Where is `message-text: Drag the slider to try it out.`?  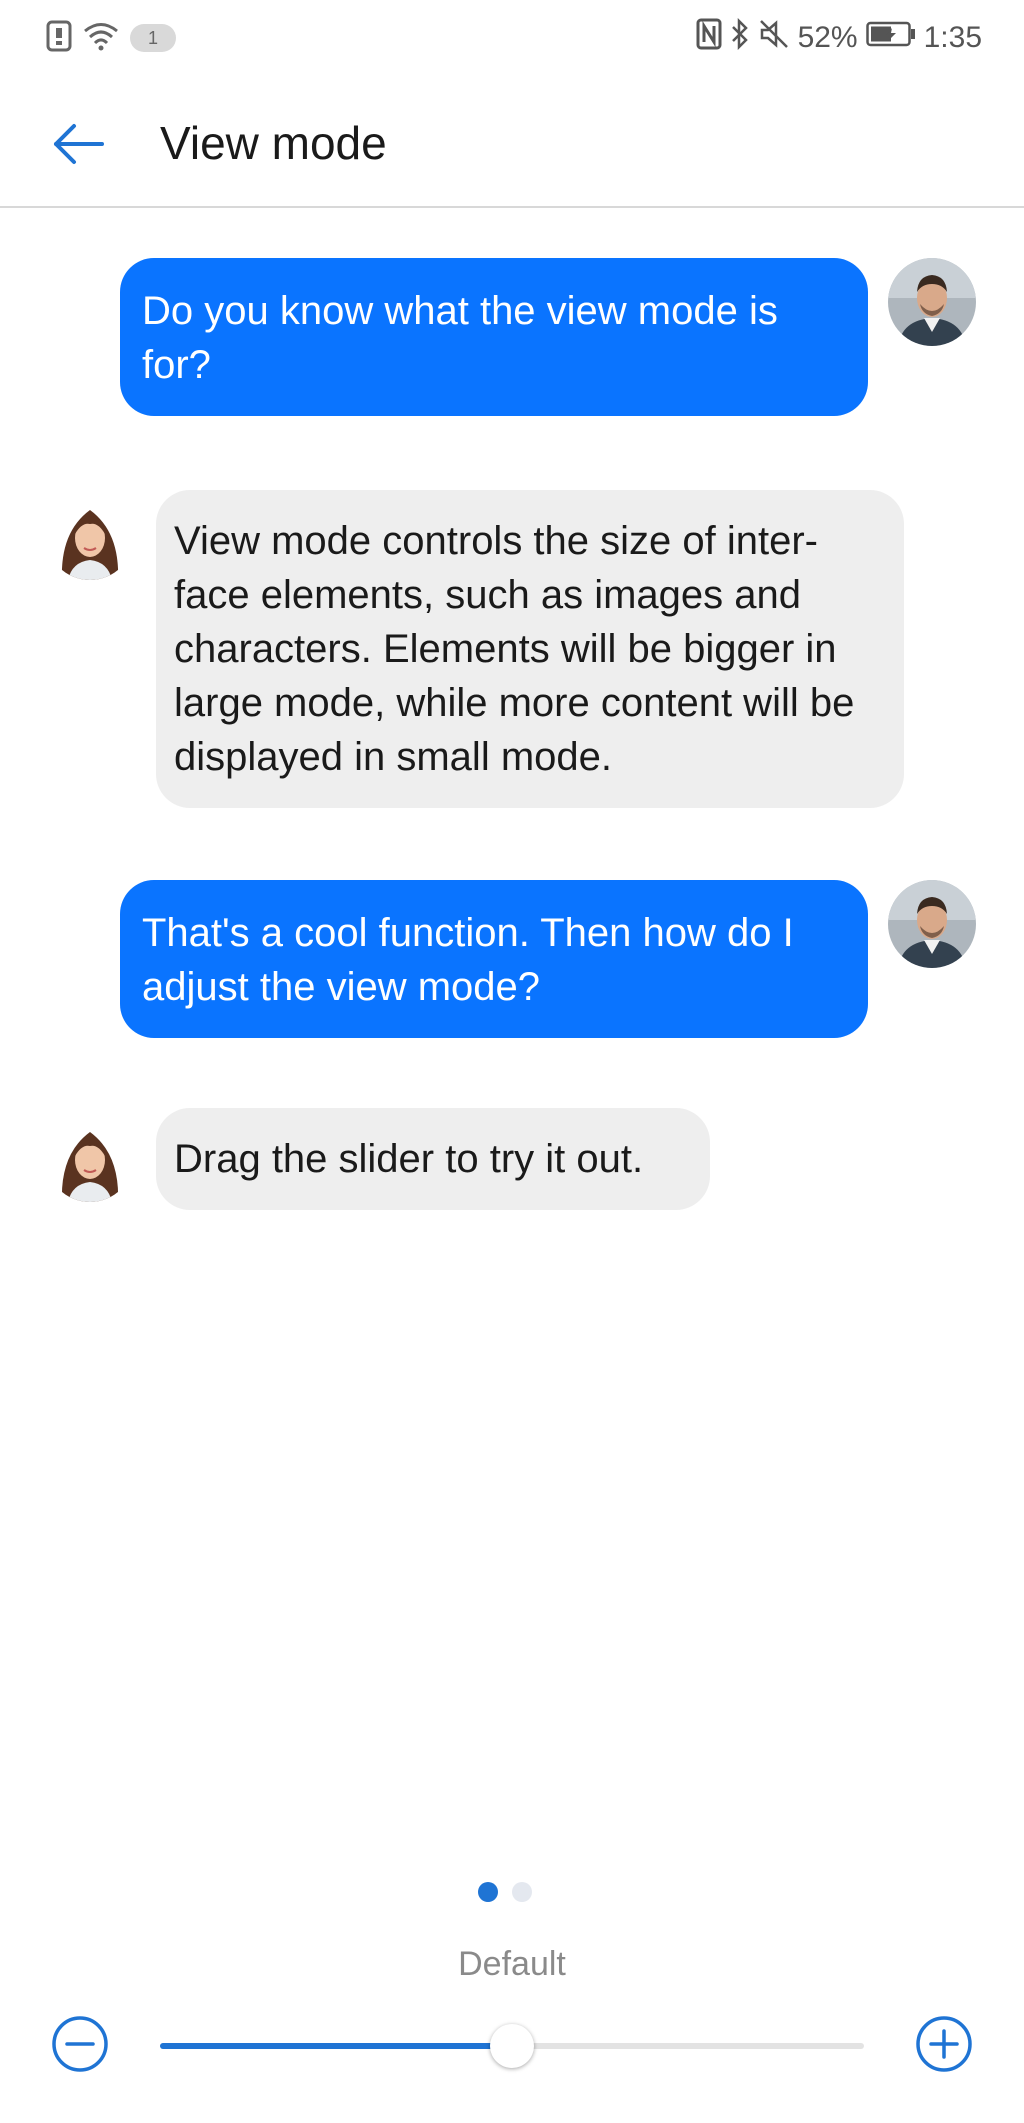
message-text: Drag the slider to try it out. is located at coordinates (409, 1159).